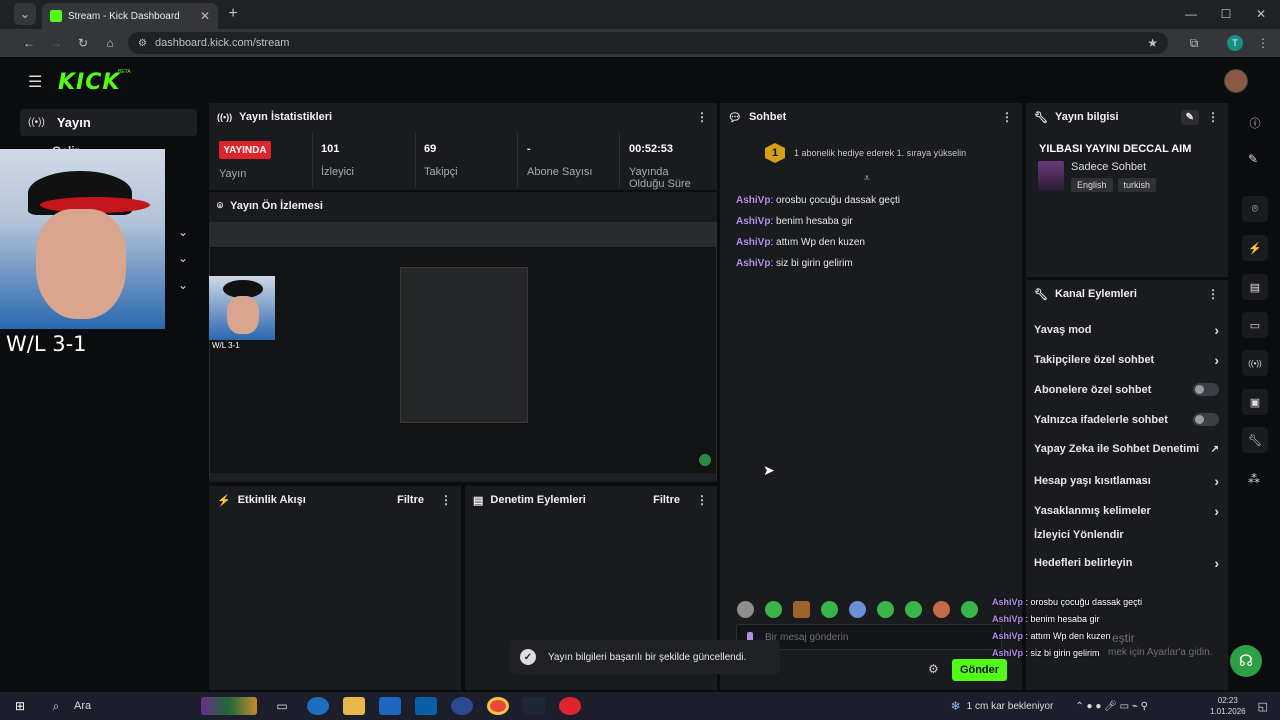  What do you see at coordinates (534, 706) in the screenshot?
I see `steam-icon` at bounding box center [534, 706].